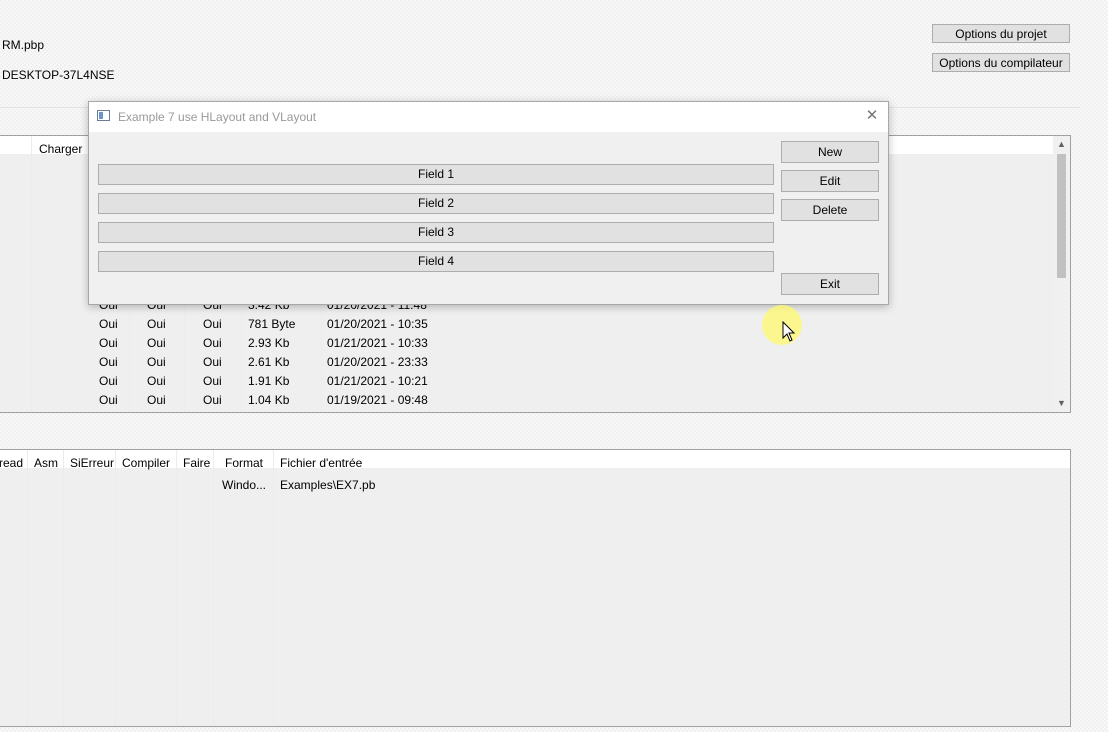 The image size is (1108, 732). What do you see at coordinates (269, 400) in the screenshot?
I see `table-cell: 1.04 Kb` at bounding box center [269, 400].